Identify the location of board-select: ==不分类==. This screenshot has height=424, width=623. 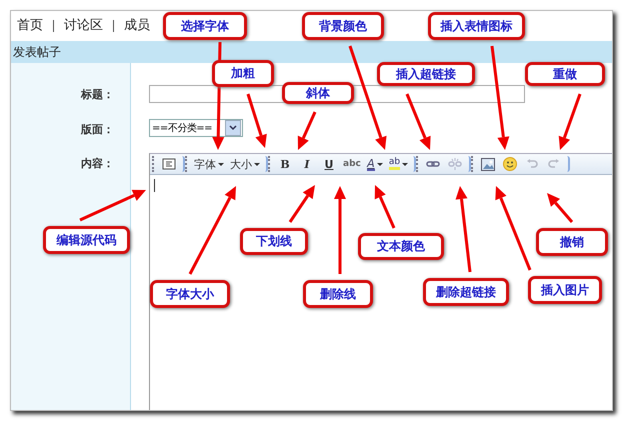
(196, 128).